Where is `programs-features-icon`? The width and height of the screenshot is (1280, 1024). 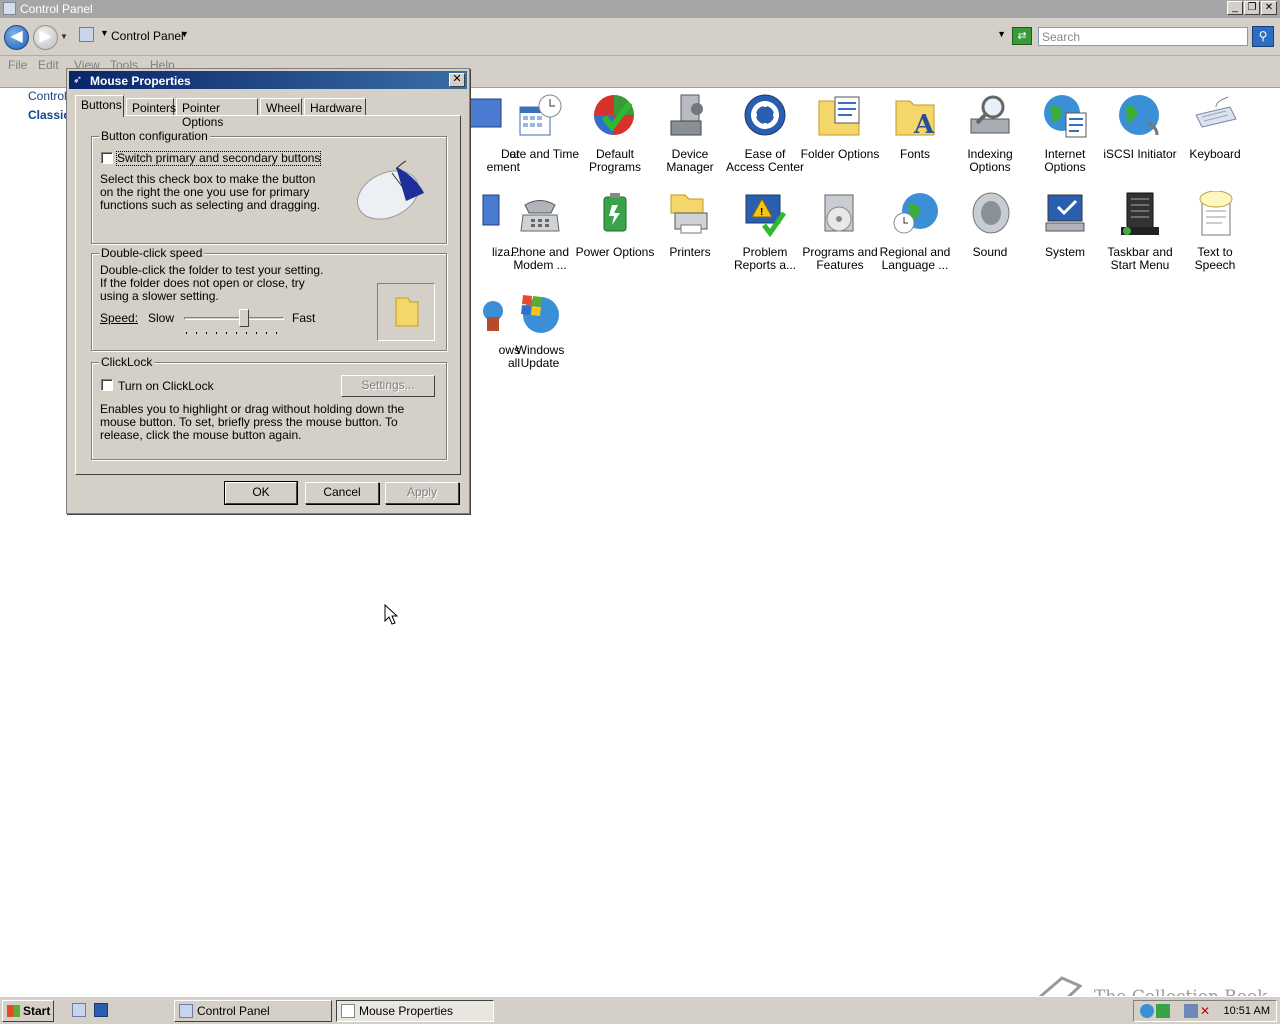
programs-features-icon is located at coordinates (839, 213).